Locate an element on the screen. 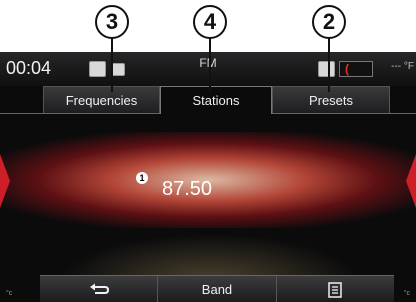  callout-4-leader is located at coordinates (210, 65).